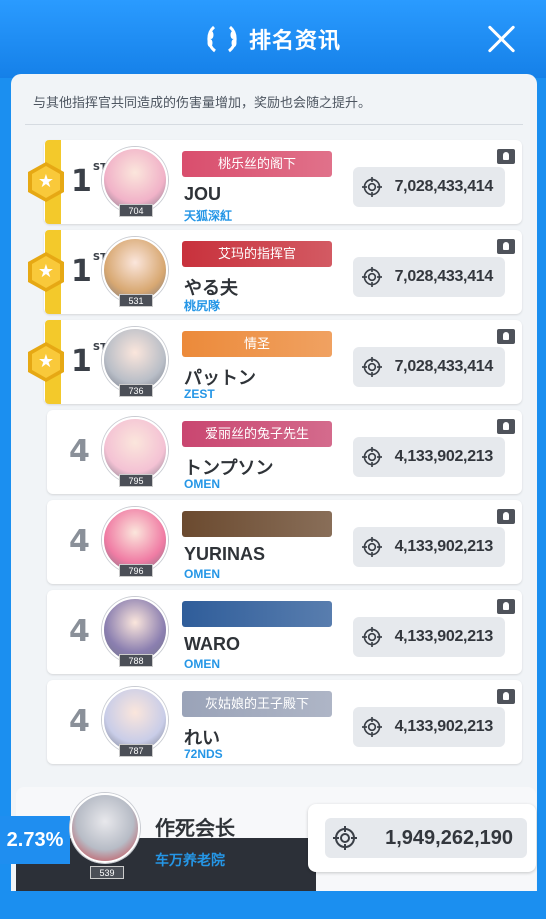 This screenshot has width=546, height=919. What do you see at coordinates (274, 124) in the screenshot?
I see `divider` at bounding box center [274, 124].